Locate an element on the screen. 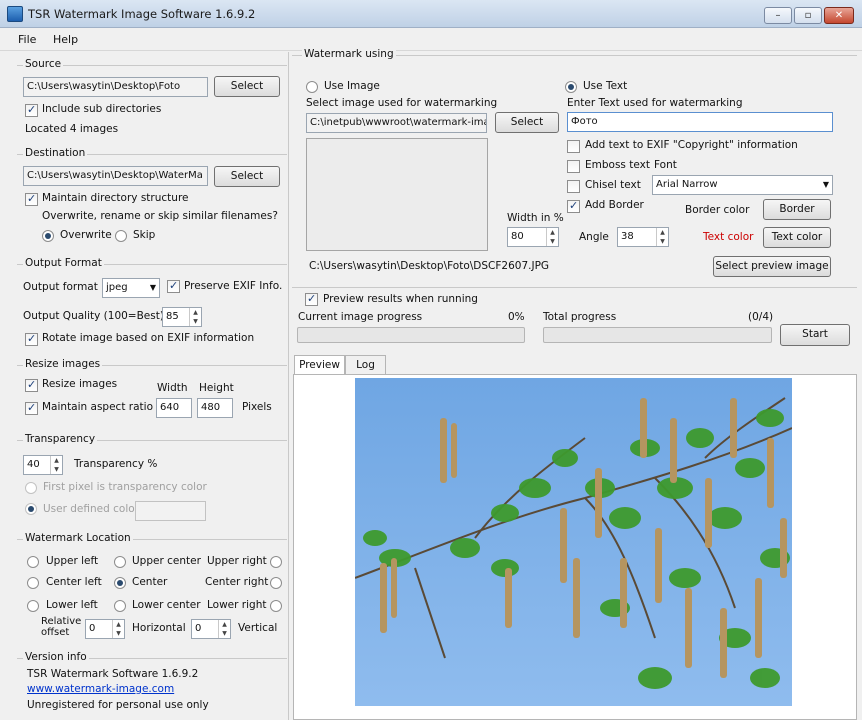 This screenshot has width=862, height=720. resize-height-input: 480 is located at coordinates (215, 408).